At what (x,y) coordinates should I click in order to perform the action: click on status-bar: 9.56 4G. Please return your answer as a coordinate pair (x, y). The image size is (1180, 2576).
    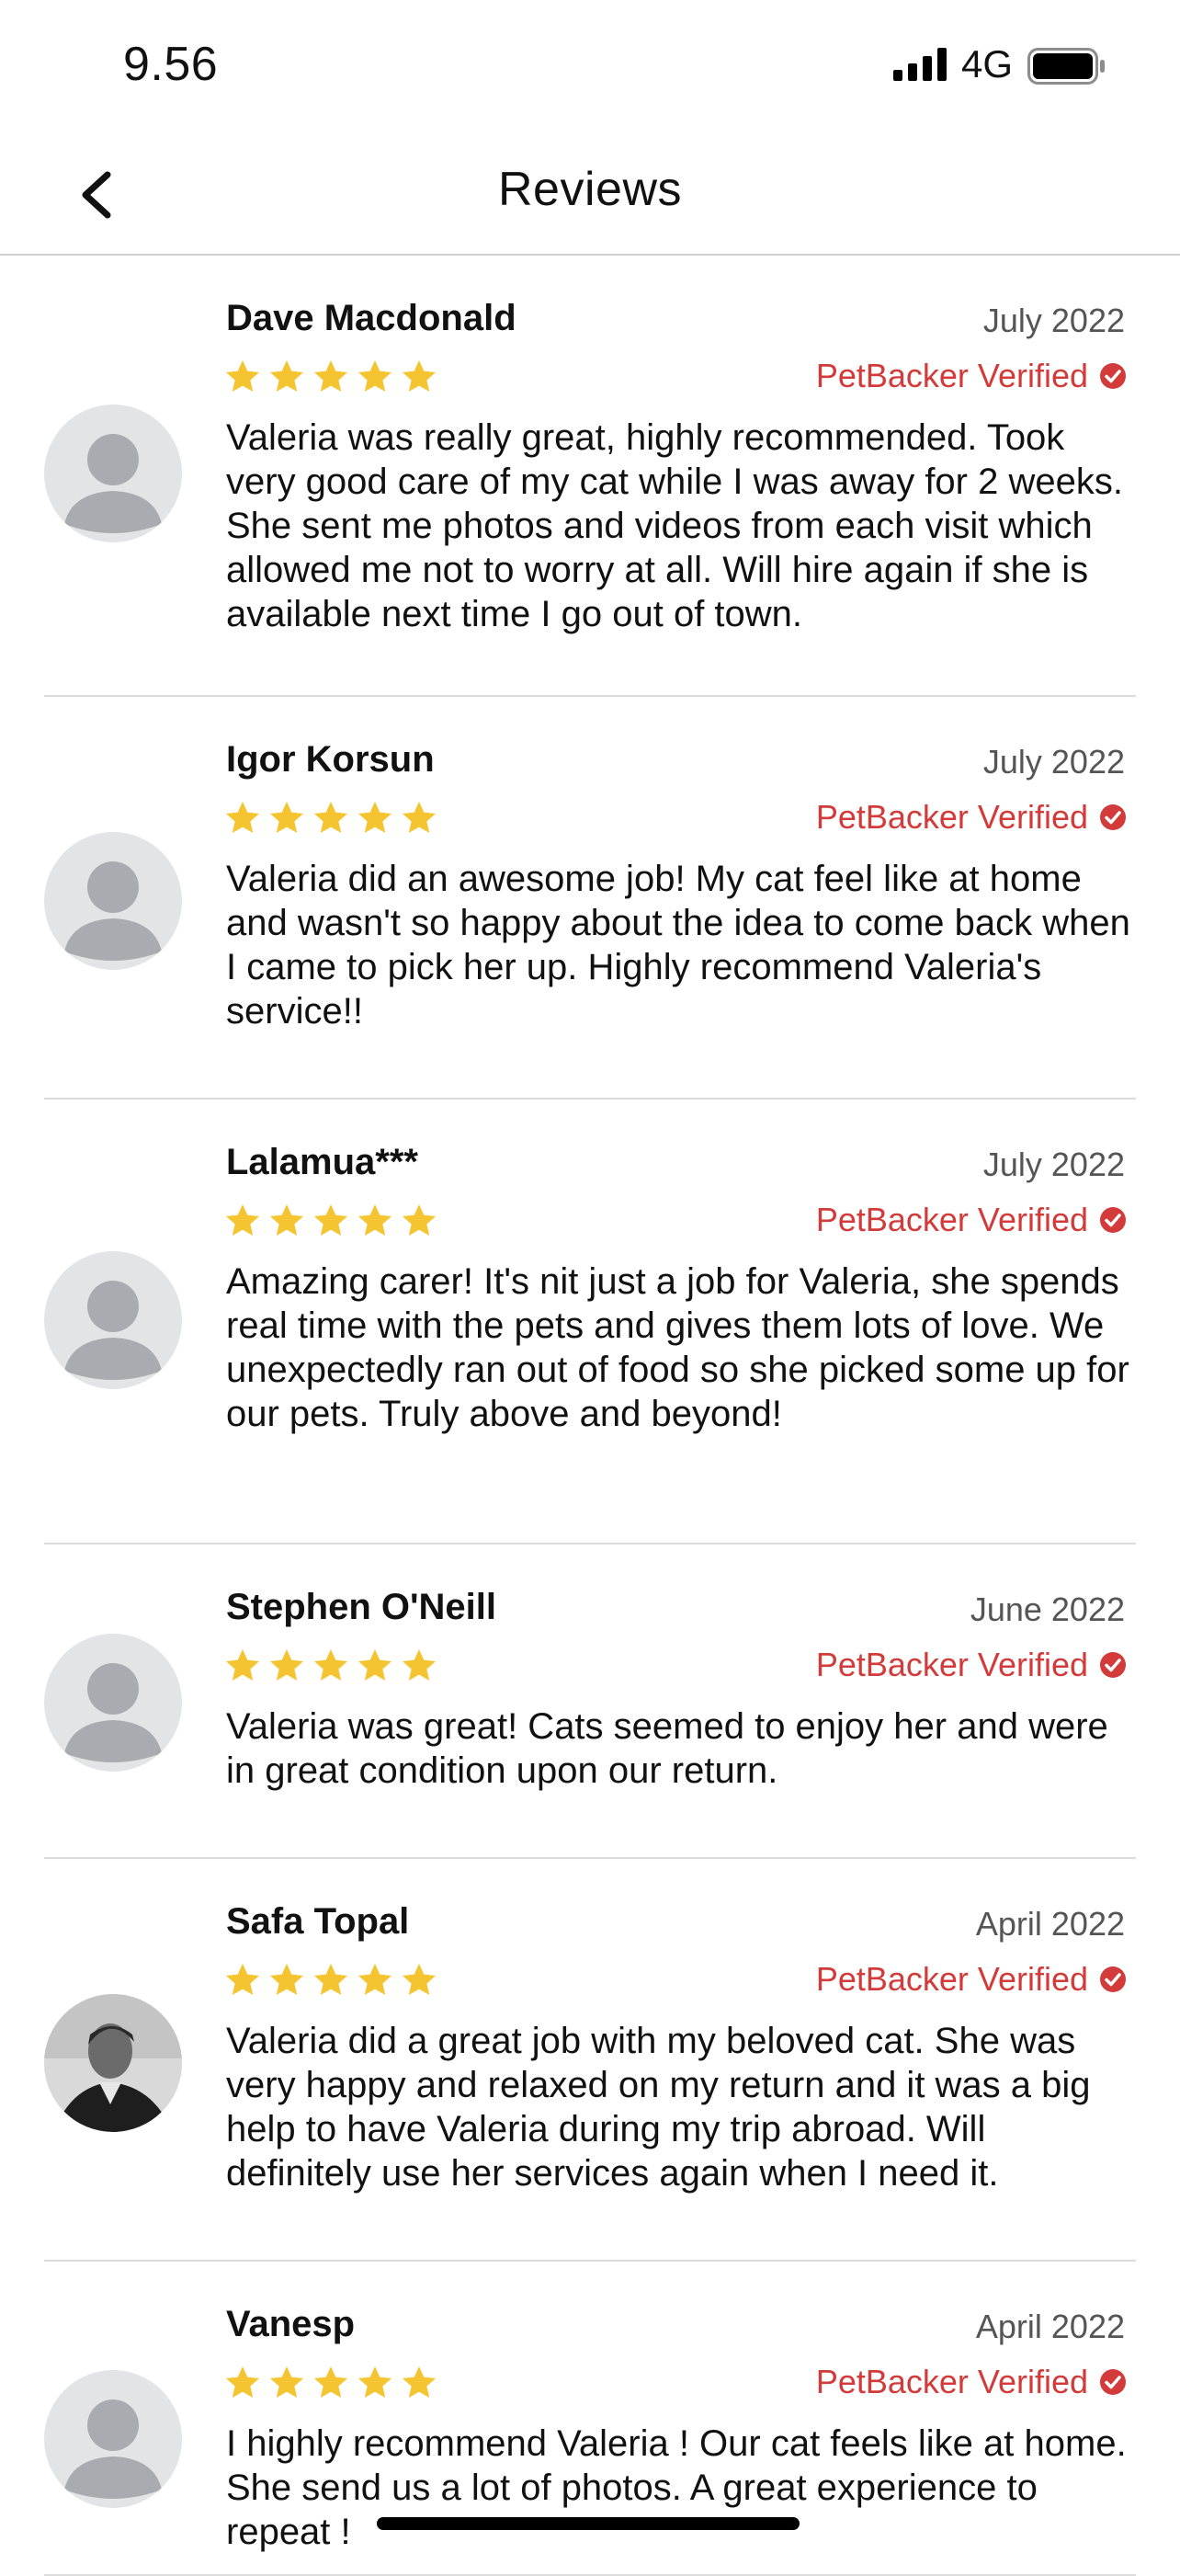
    Looking at the image, I should click on (590, 64).